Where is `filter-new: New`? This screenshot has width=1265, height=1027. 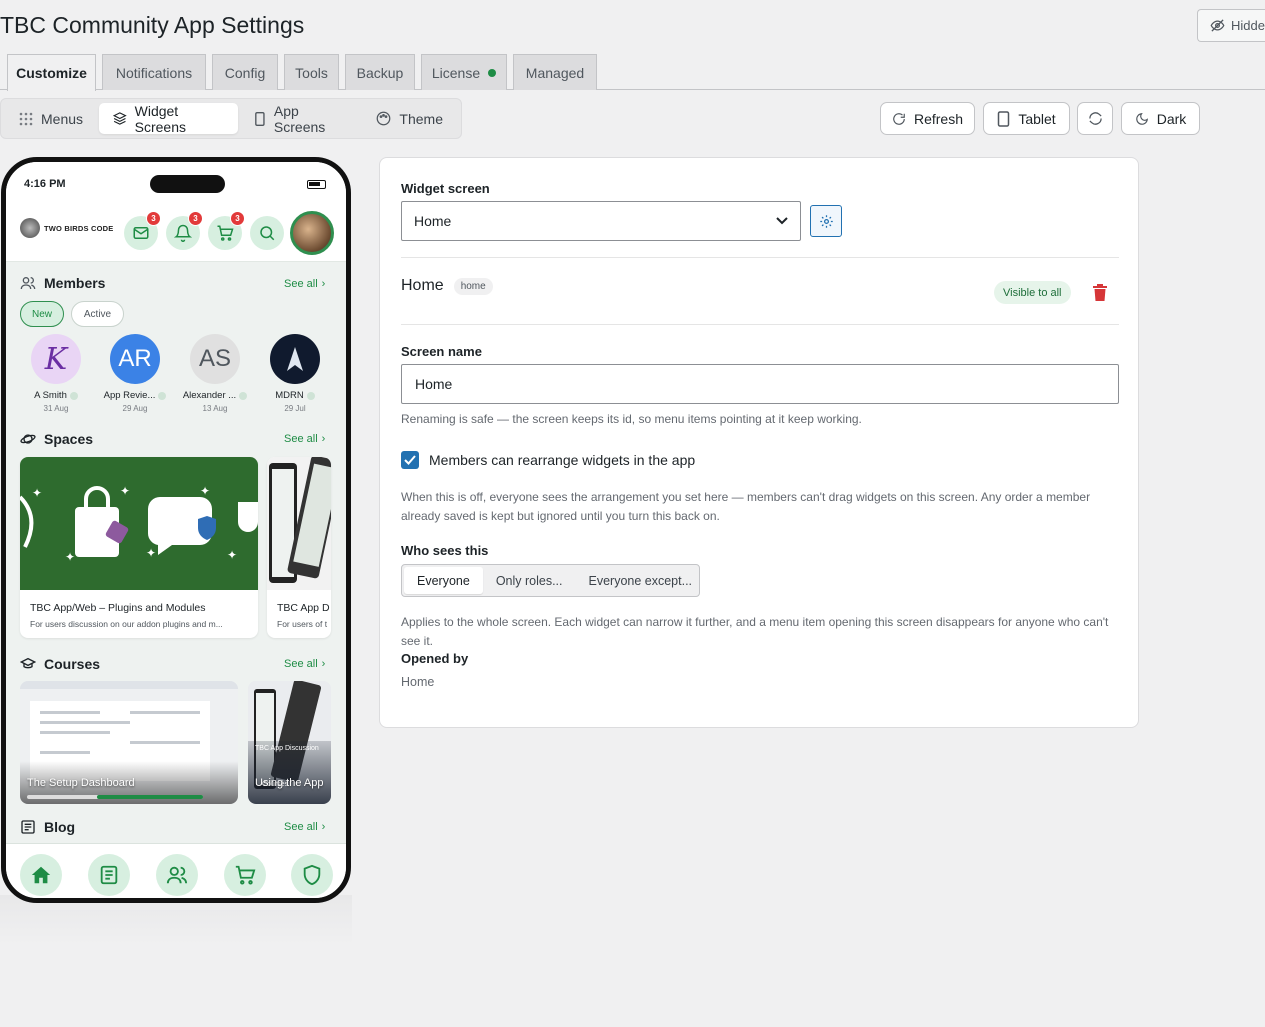
filter-new: New is located at coordinates (42, 314).